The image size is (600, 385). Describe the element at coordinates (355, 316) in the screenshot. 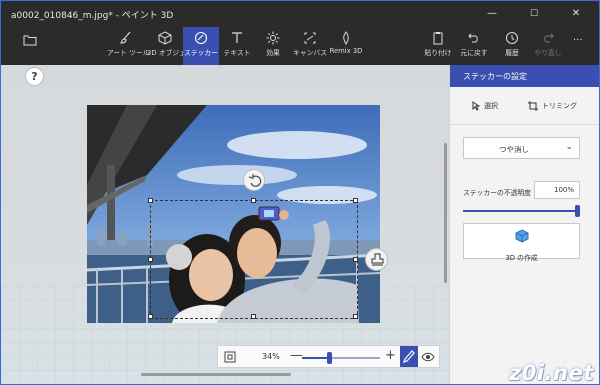

I see `resize-handle-bottom-right` at that location.